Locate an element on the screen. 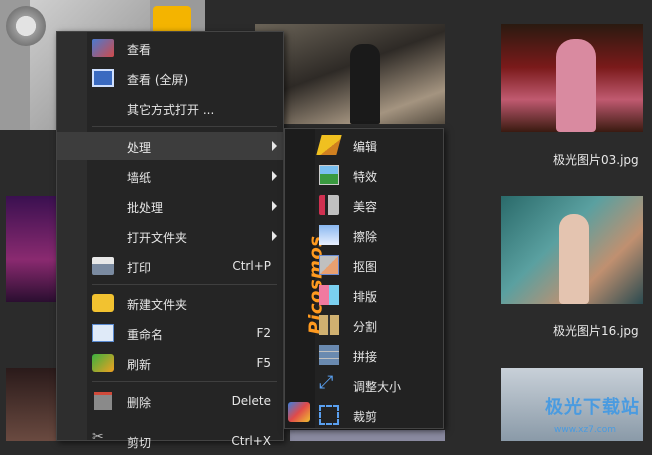  figure-pink is located at coordinates (576, 85).